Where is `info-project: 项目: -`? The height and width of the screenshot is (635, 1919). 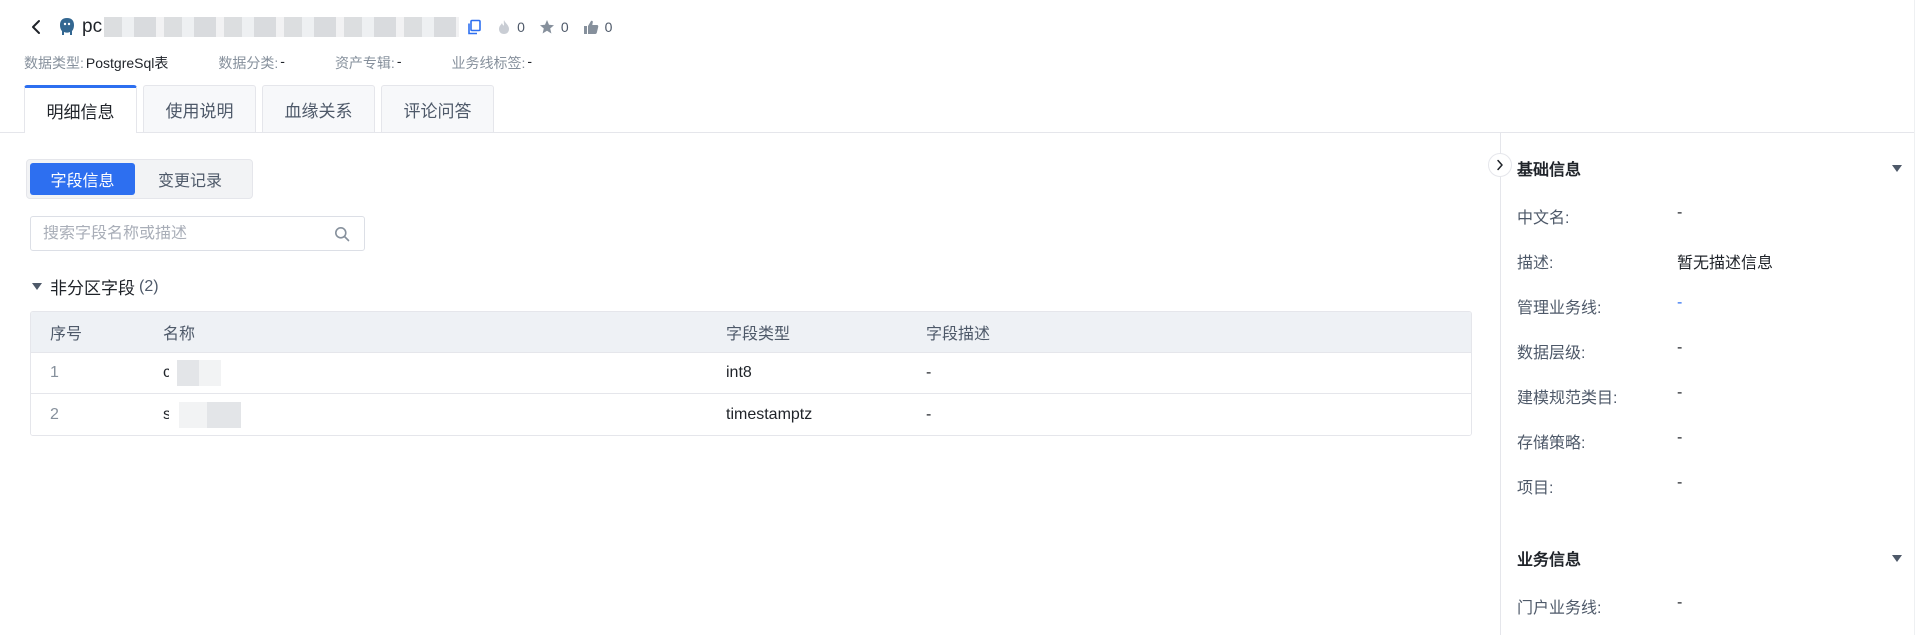 info-project: 项目: - is located at coordinates (1599, 486).